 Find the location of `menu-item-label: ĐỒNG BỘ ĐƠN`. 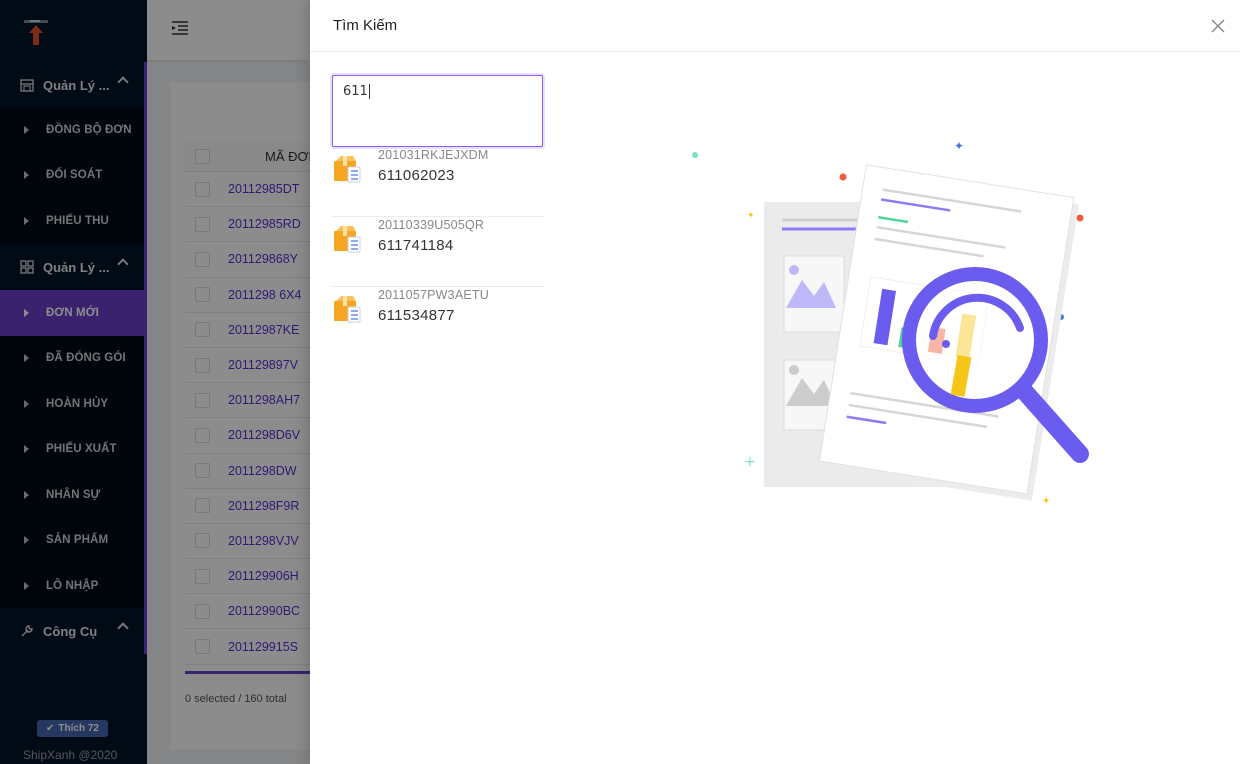

menu-item-label: ĐỒNG BỘ ĐƠN is located at coordinates (89, 129).